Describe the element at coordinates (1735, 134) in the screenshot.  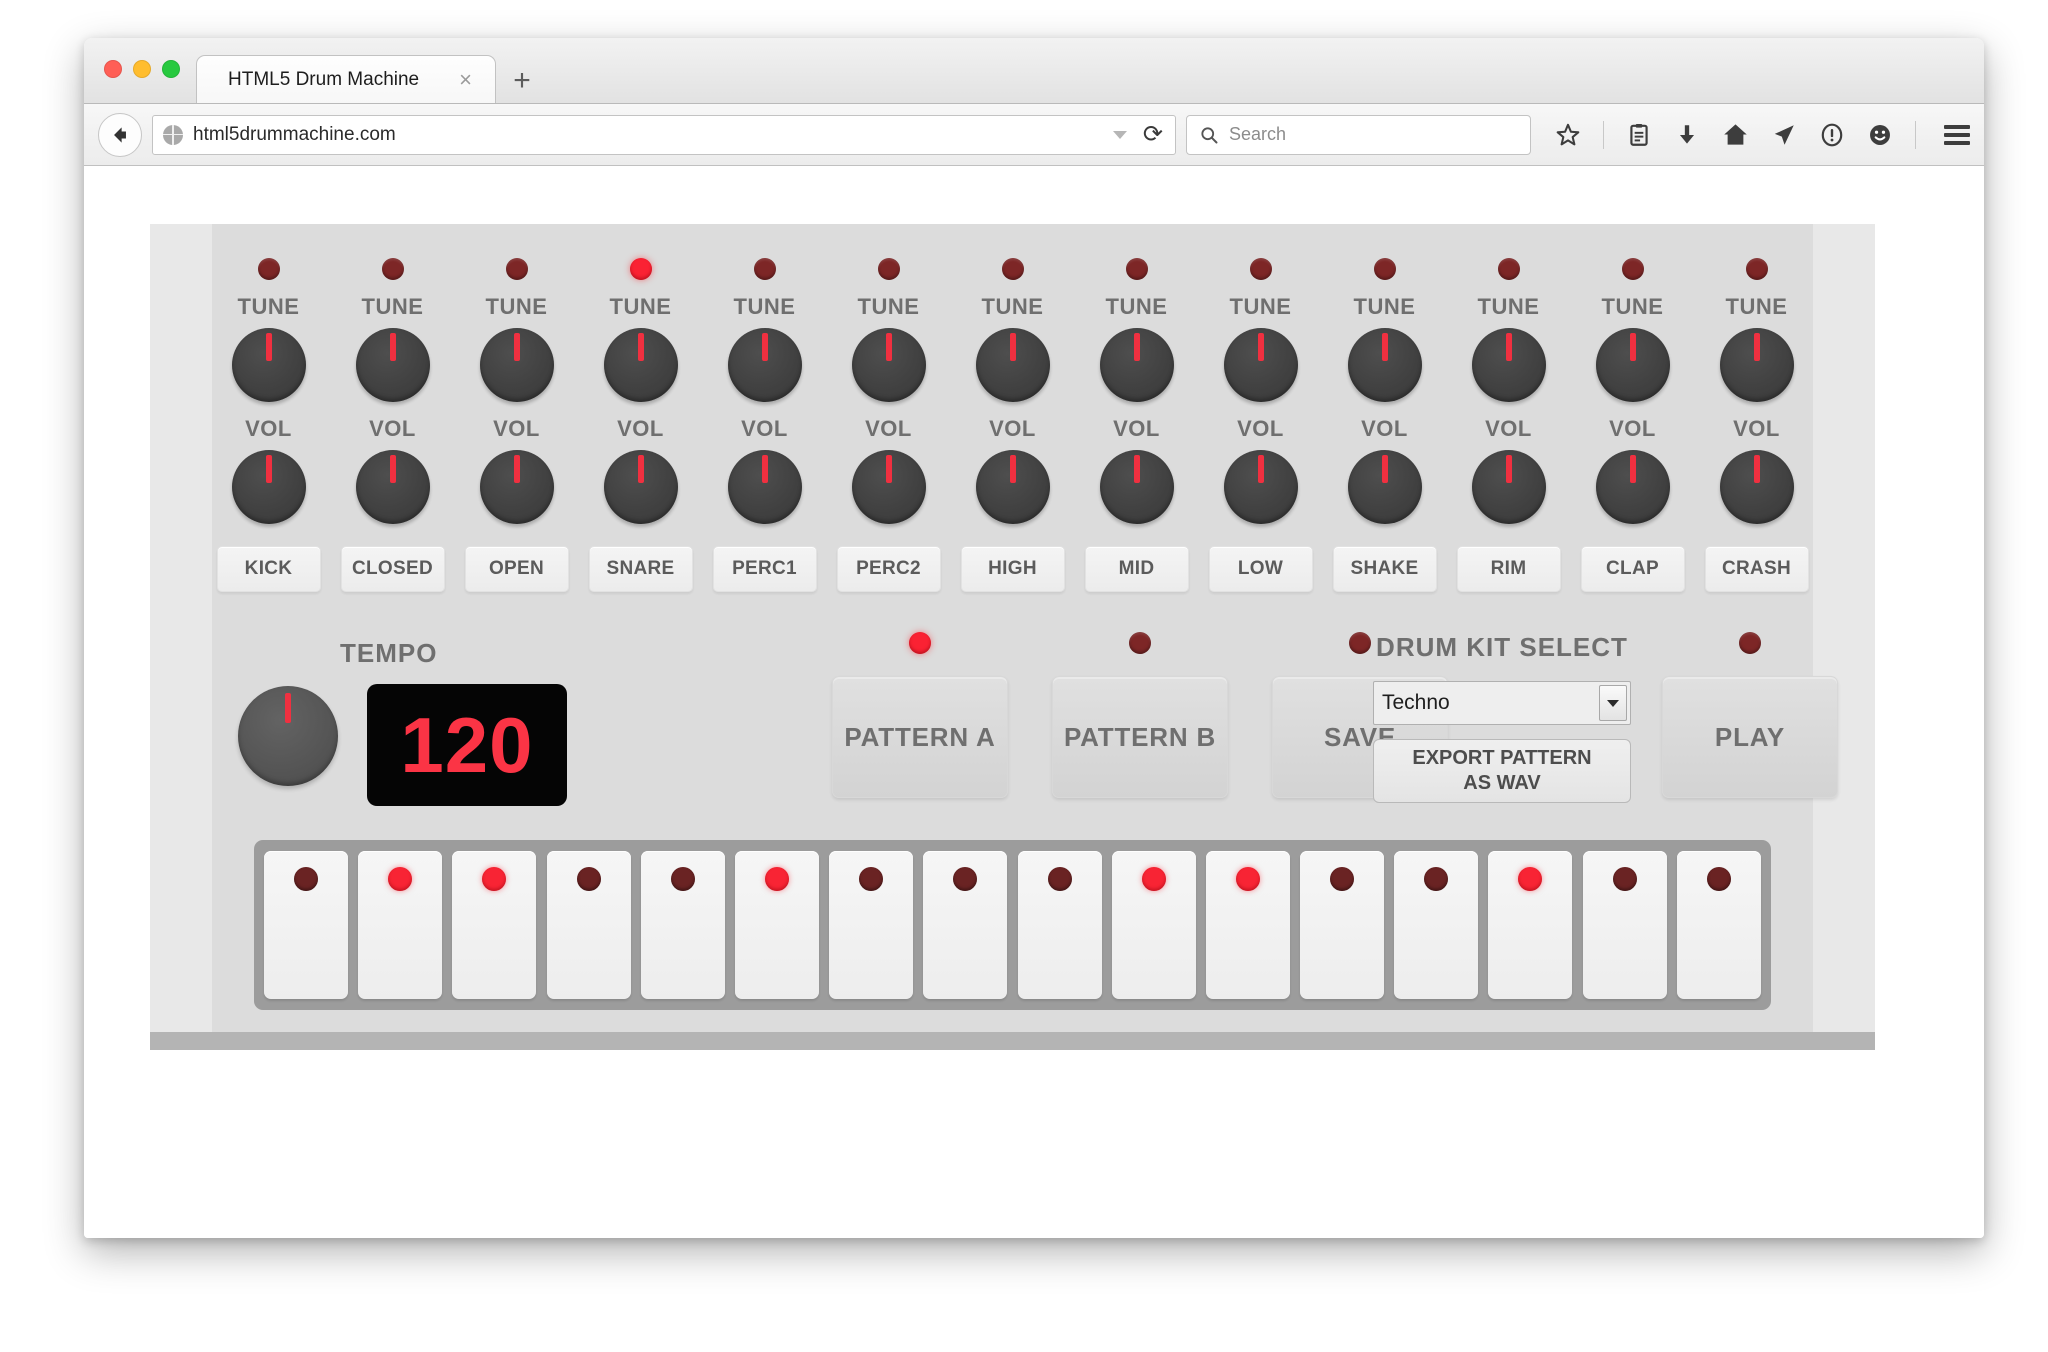
I see `home-icon` at that location.